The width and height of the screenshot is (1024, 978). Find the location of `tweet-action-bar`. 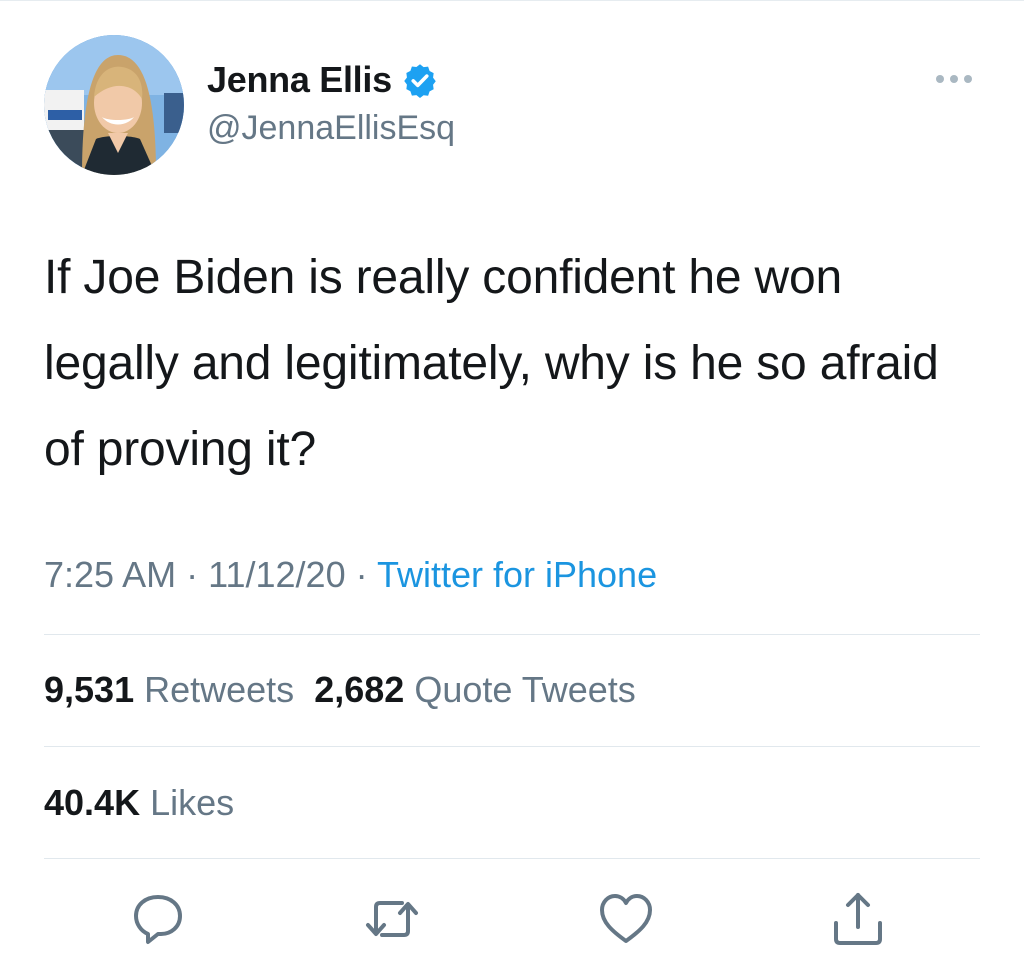

tweet-action-bar is located at coordinates (512, 919).